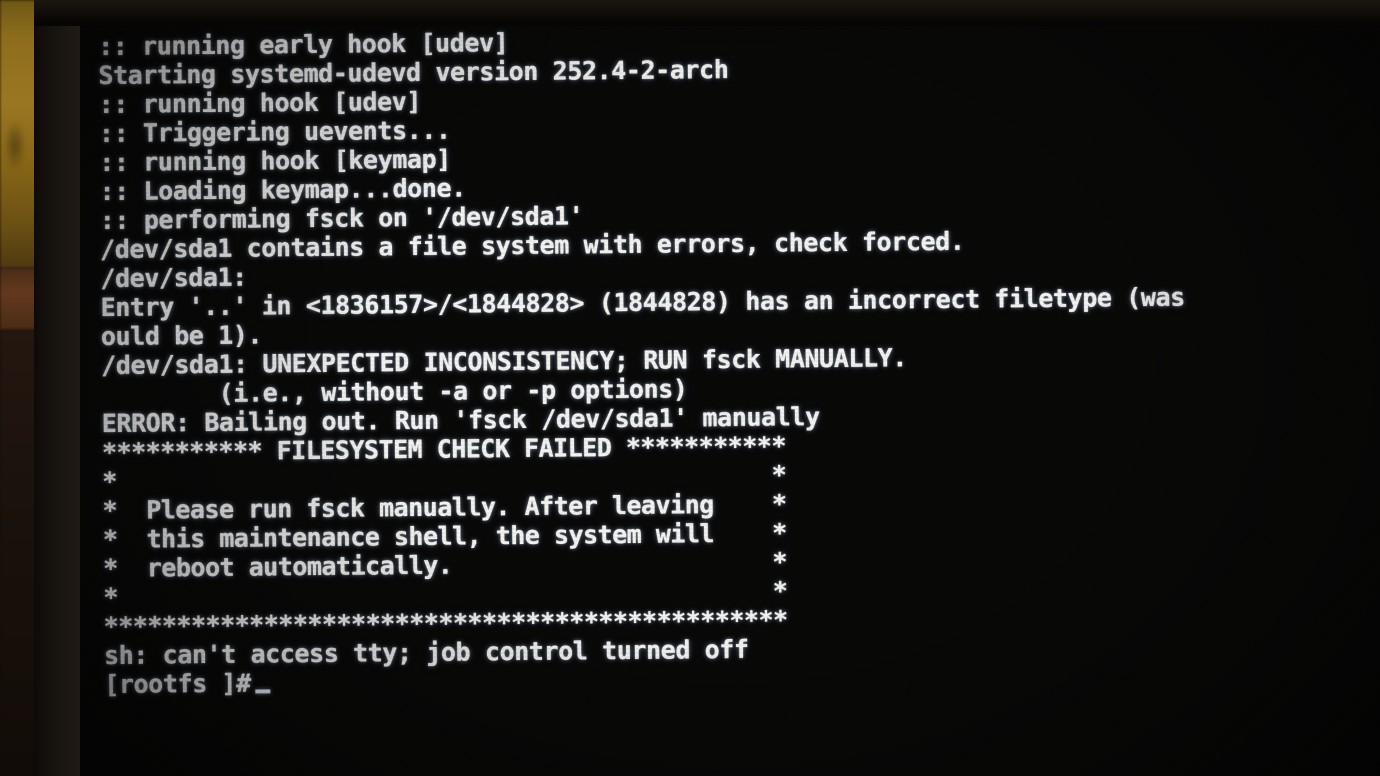  I want to click on text-cursor, so click(262, 691).